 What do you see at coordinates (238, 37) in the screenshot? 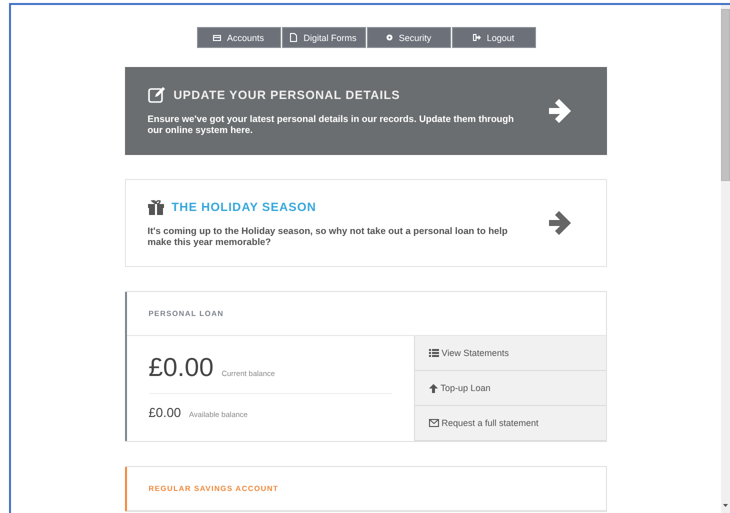
I see `nav-button: Accounts` at bounding box center [238, 37].